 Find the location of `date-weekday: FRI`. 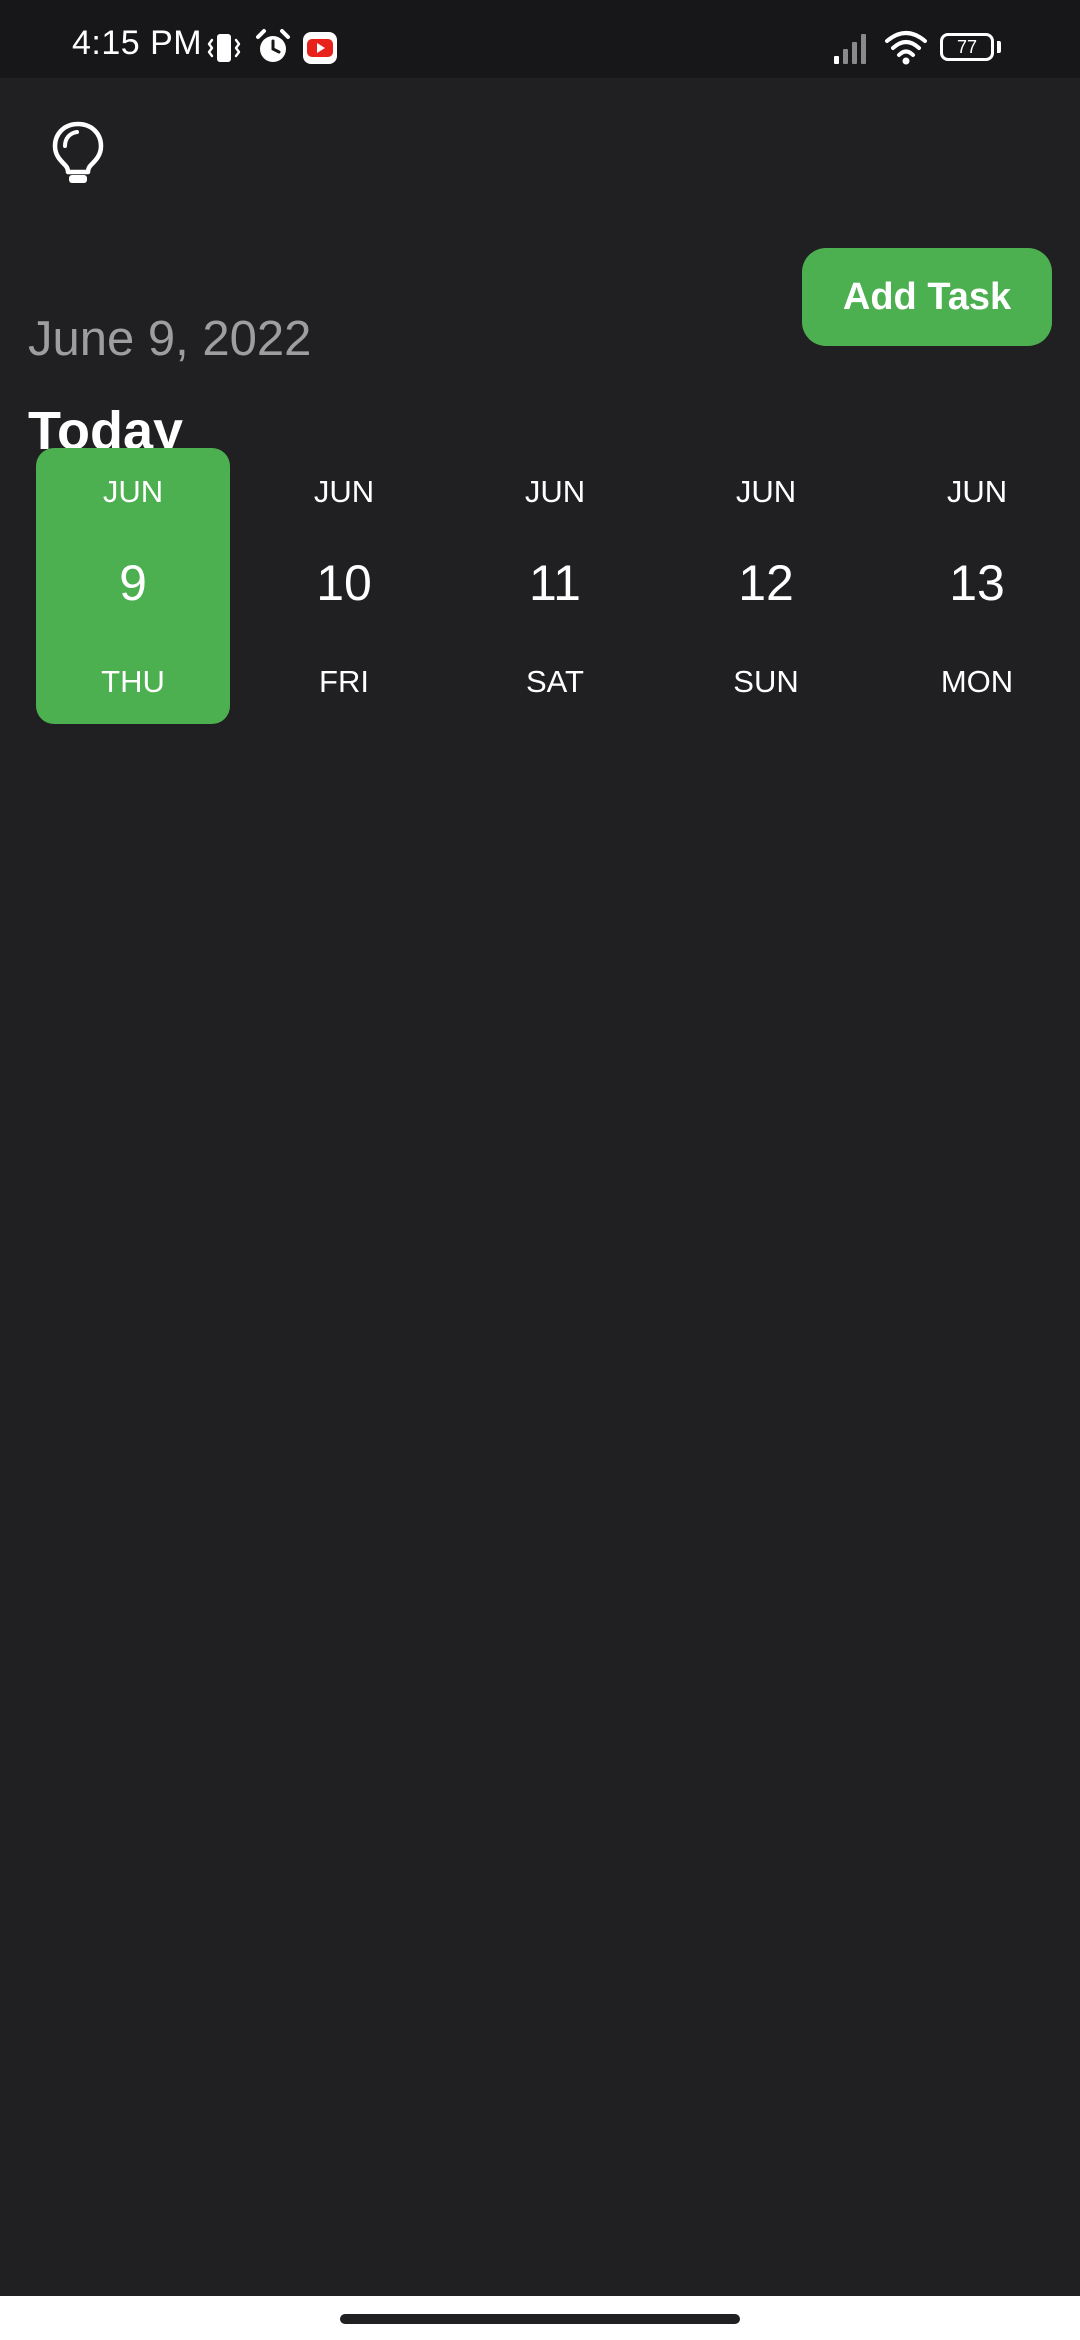

date-weekday: FRI is located at coordinates (344, 681).